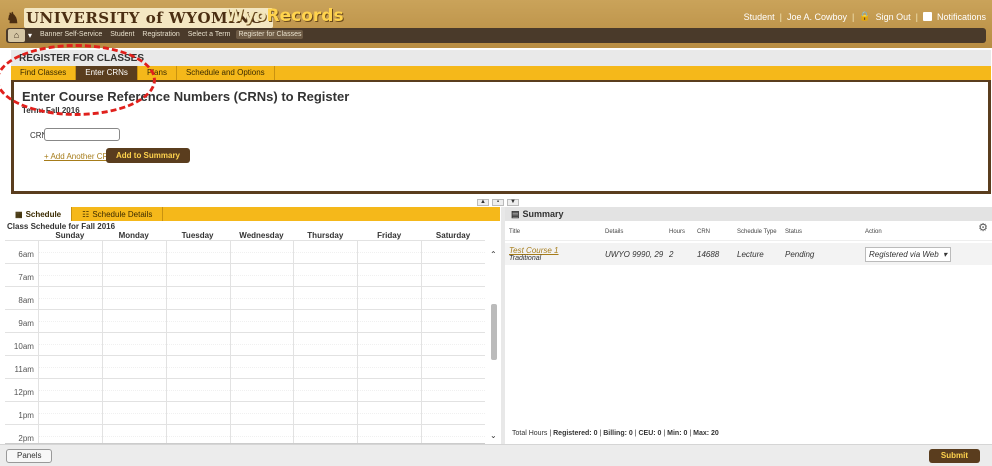  I want to click on scroll-up-icon: ⌃, so click(493, 254).